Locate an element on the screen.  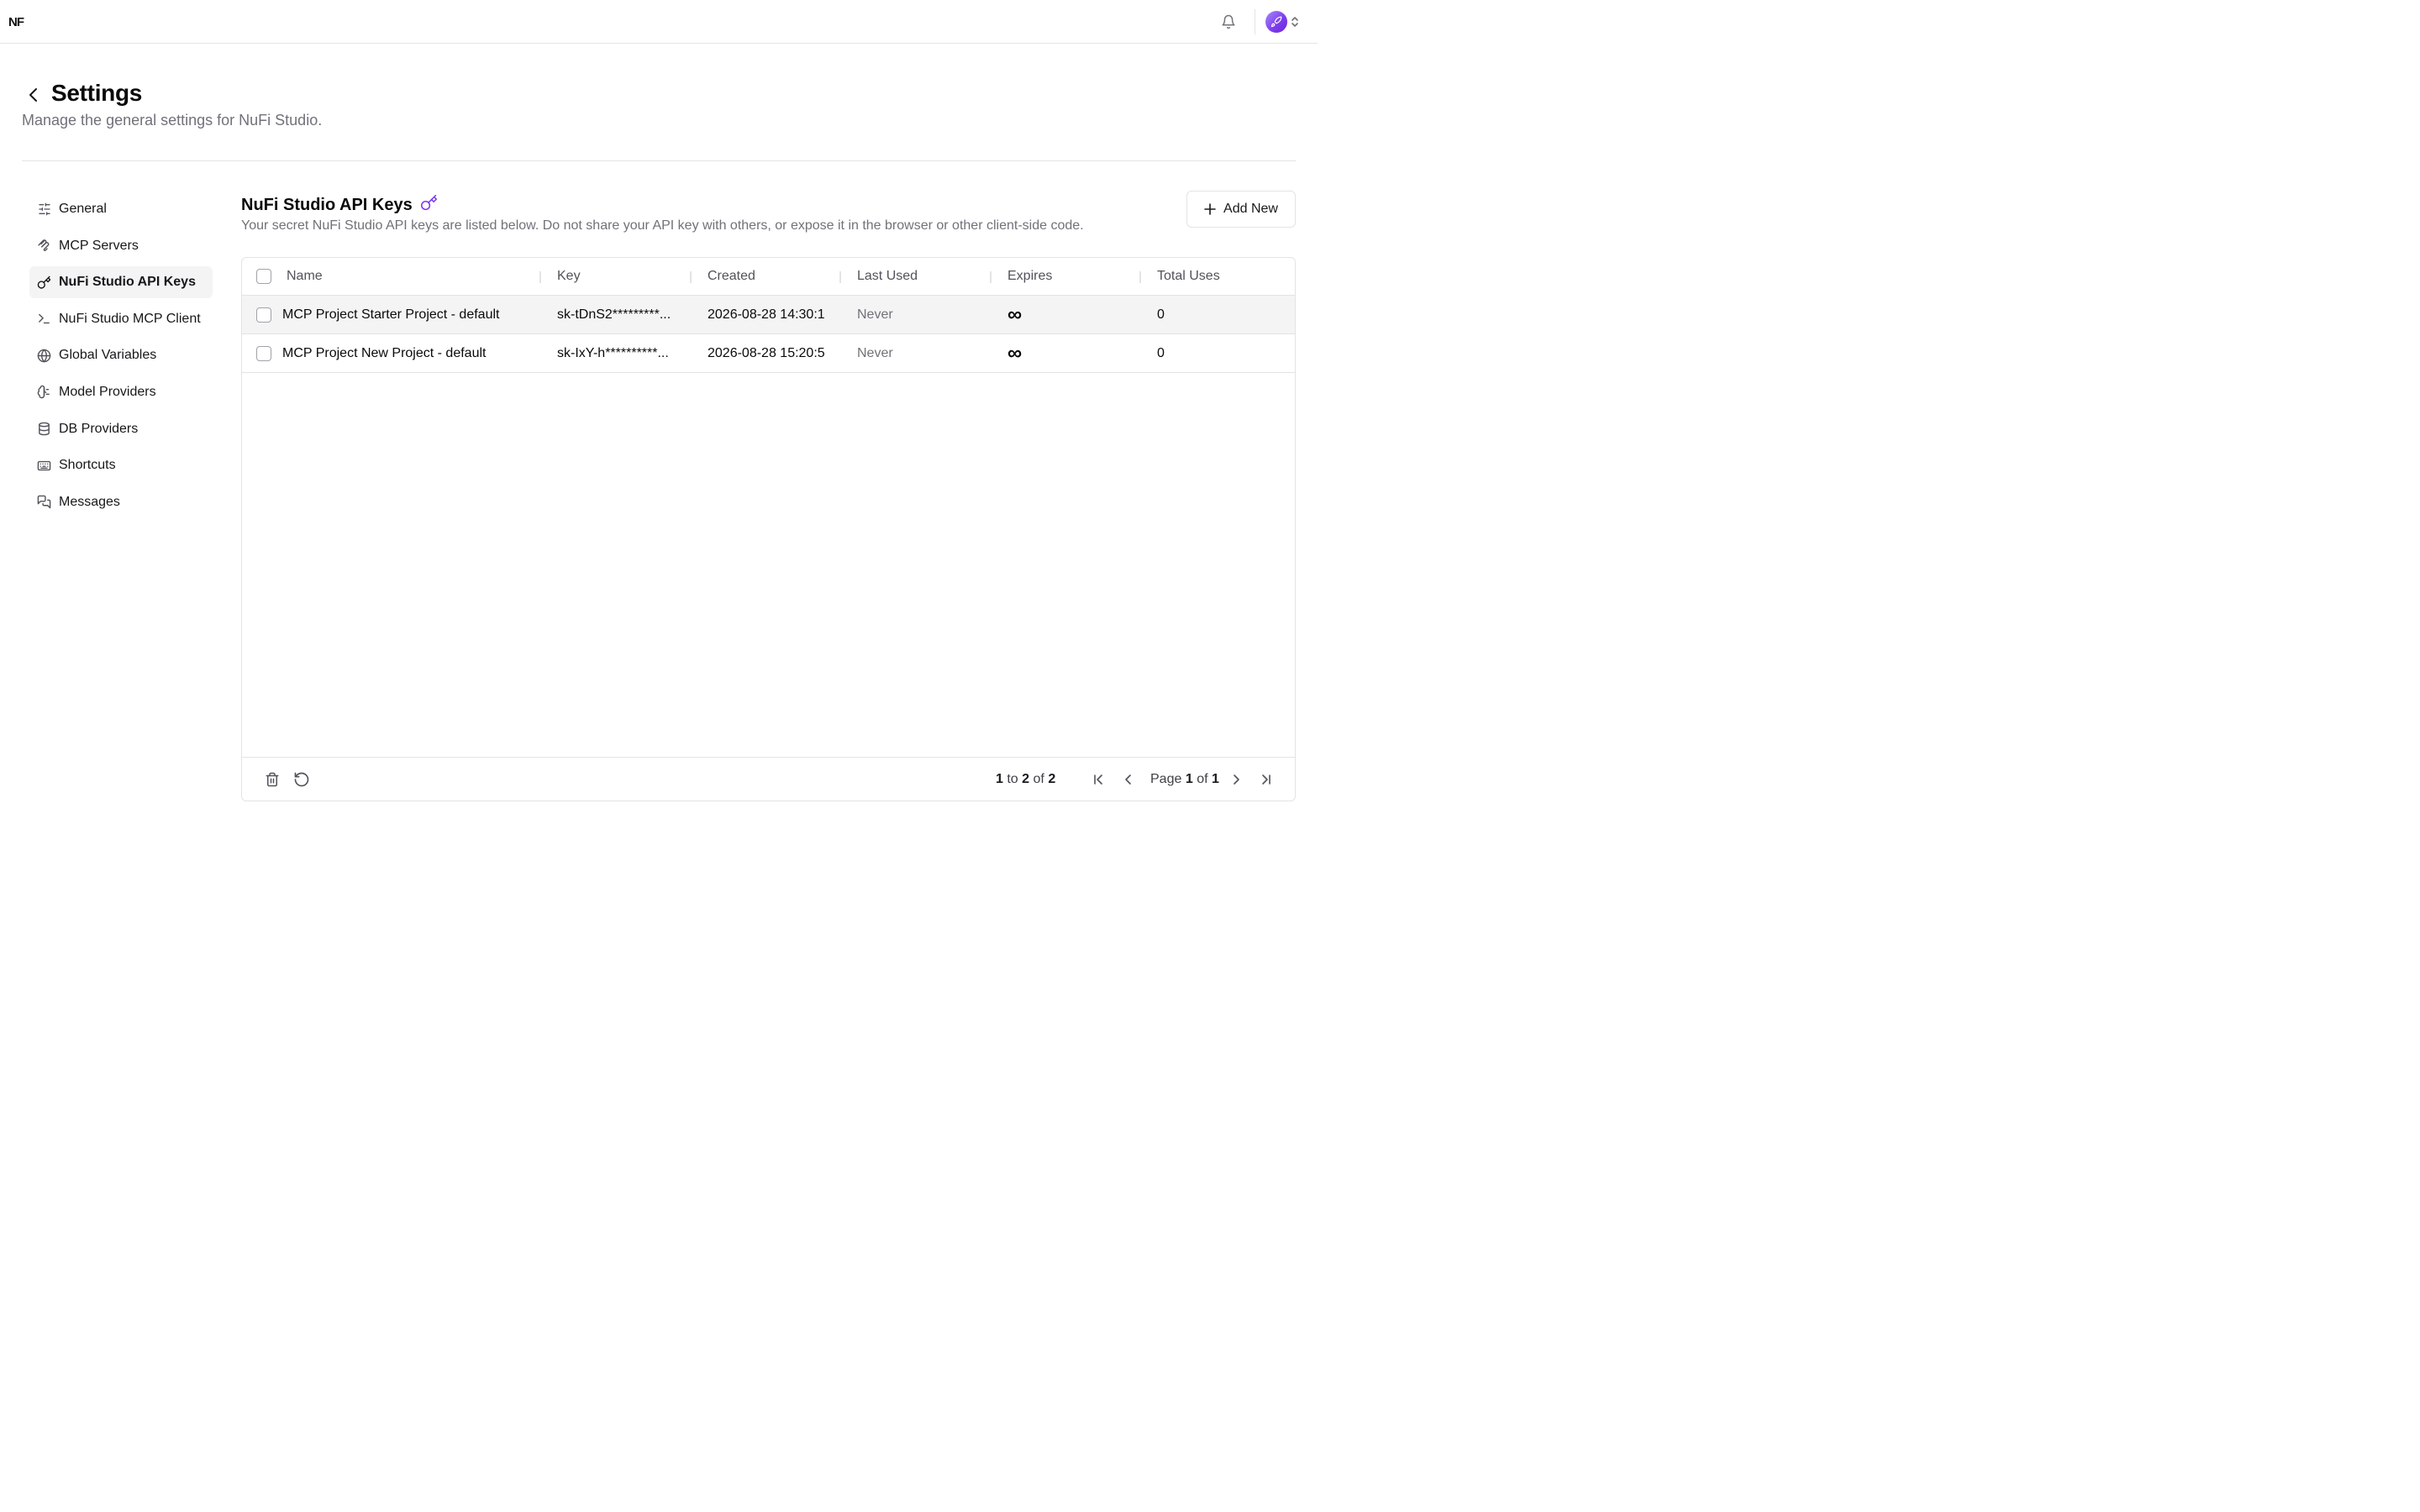
sidebar-item-label: Model Providers is located at coordinates (107, 391).